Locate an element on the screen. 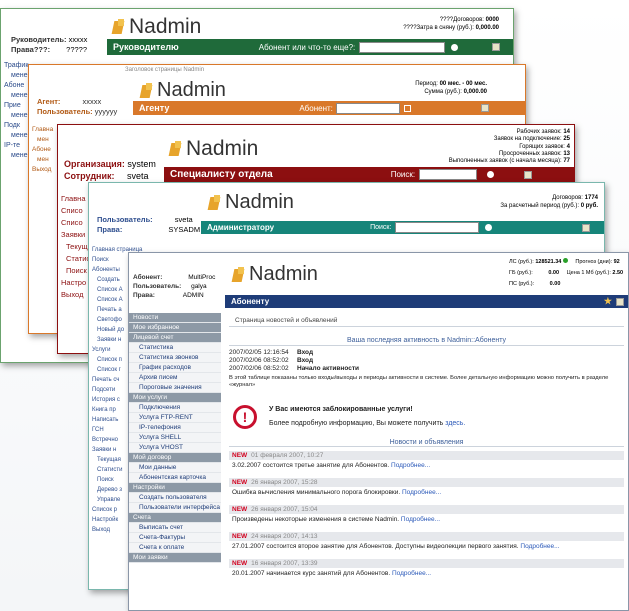 The width and height of the screenshot is (629, 611). sidebar-item: Заявки is located at coordinates (75, 235).